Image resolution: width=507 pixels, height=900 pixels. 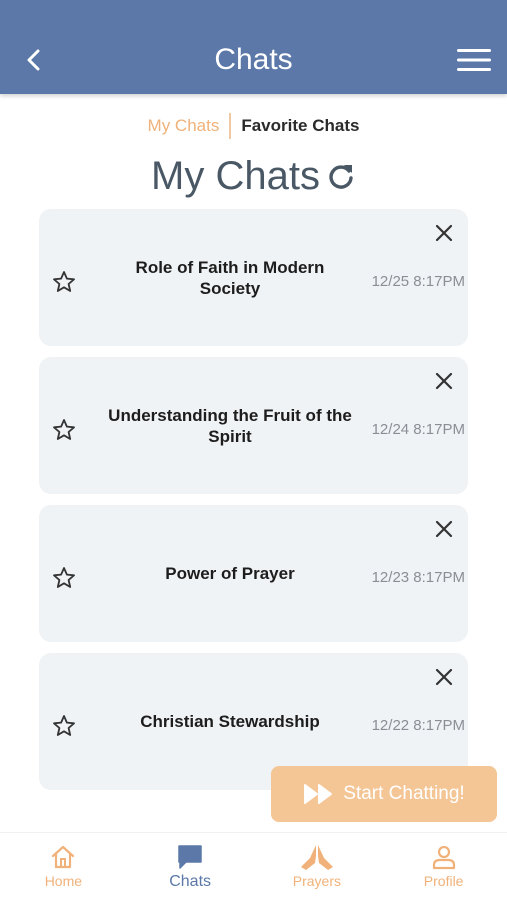 What do you see at coordinates (184, 126) in the screenshot?
I see `tab-my-chats: My Chats` at bounding box center [184, 126].